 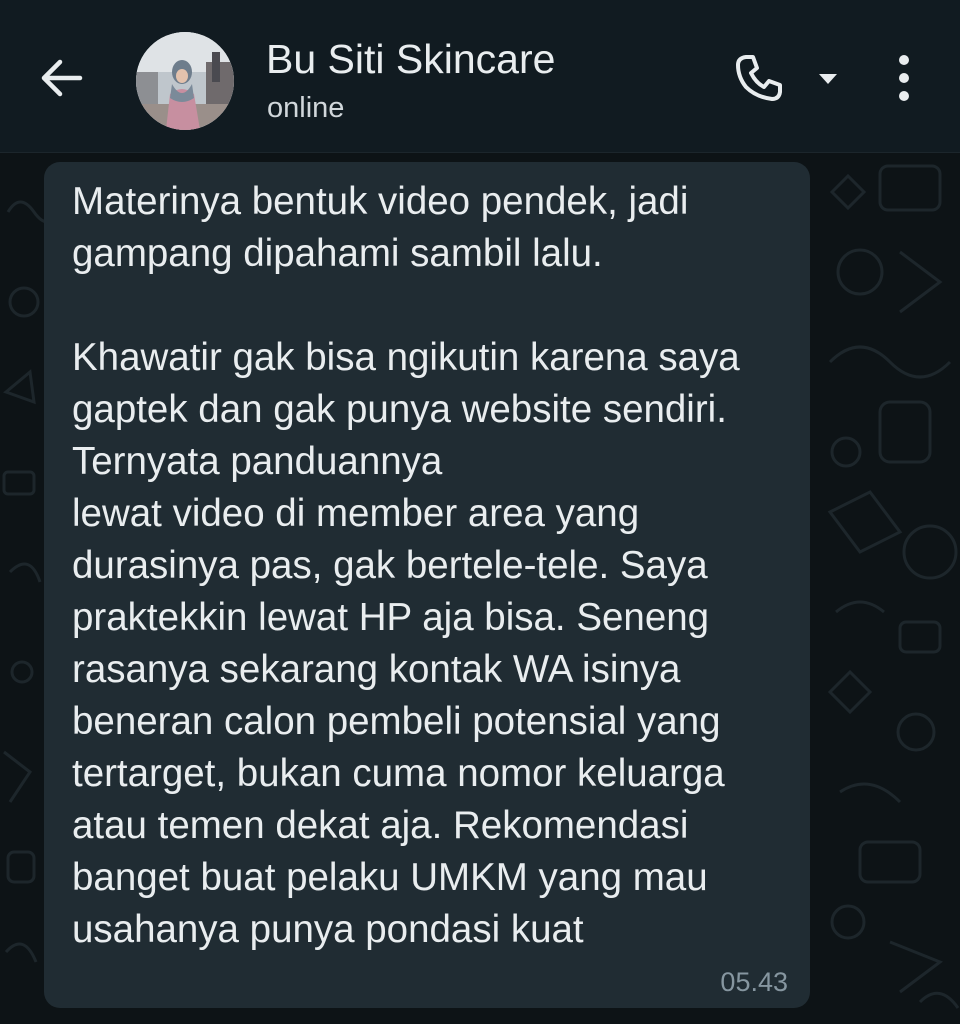 What do you see at coordinates (759, 80) in the screenshot?
I see `phone-icon` at bounding box center [759, 80].